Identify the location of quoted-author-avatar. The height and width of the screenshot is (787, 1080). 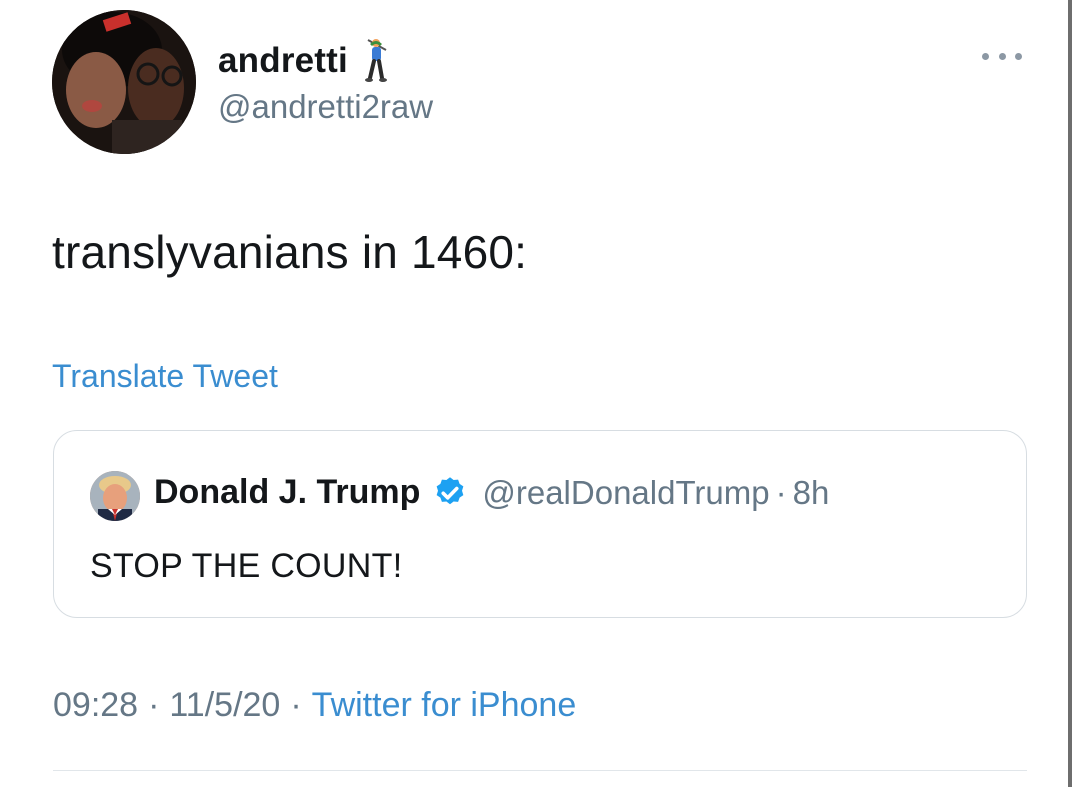
(115, 496).